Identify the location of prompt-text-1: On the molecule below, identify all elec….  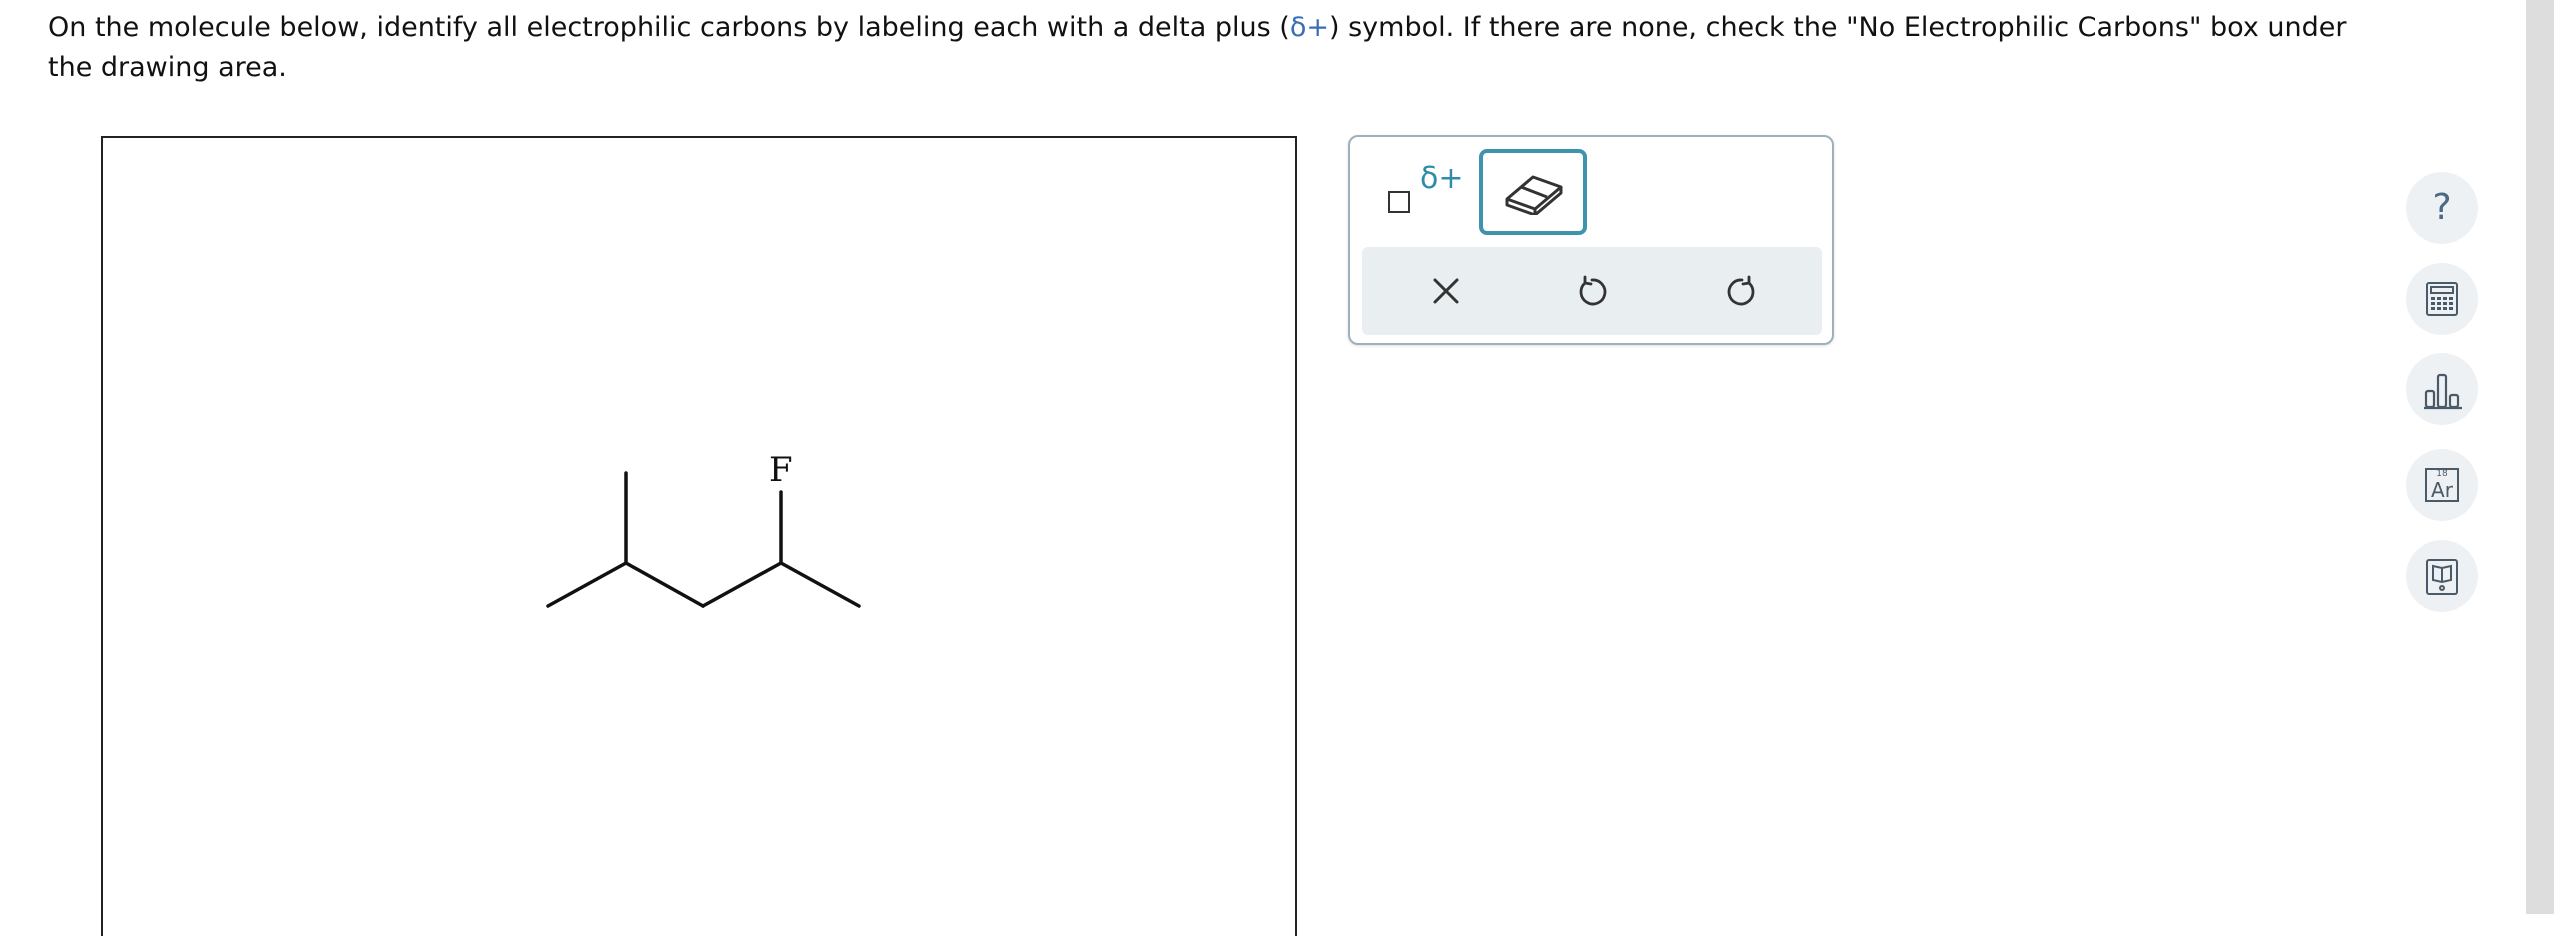
(669, 27).